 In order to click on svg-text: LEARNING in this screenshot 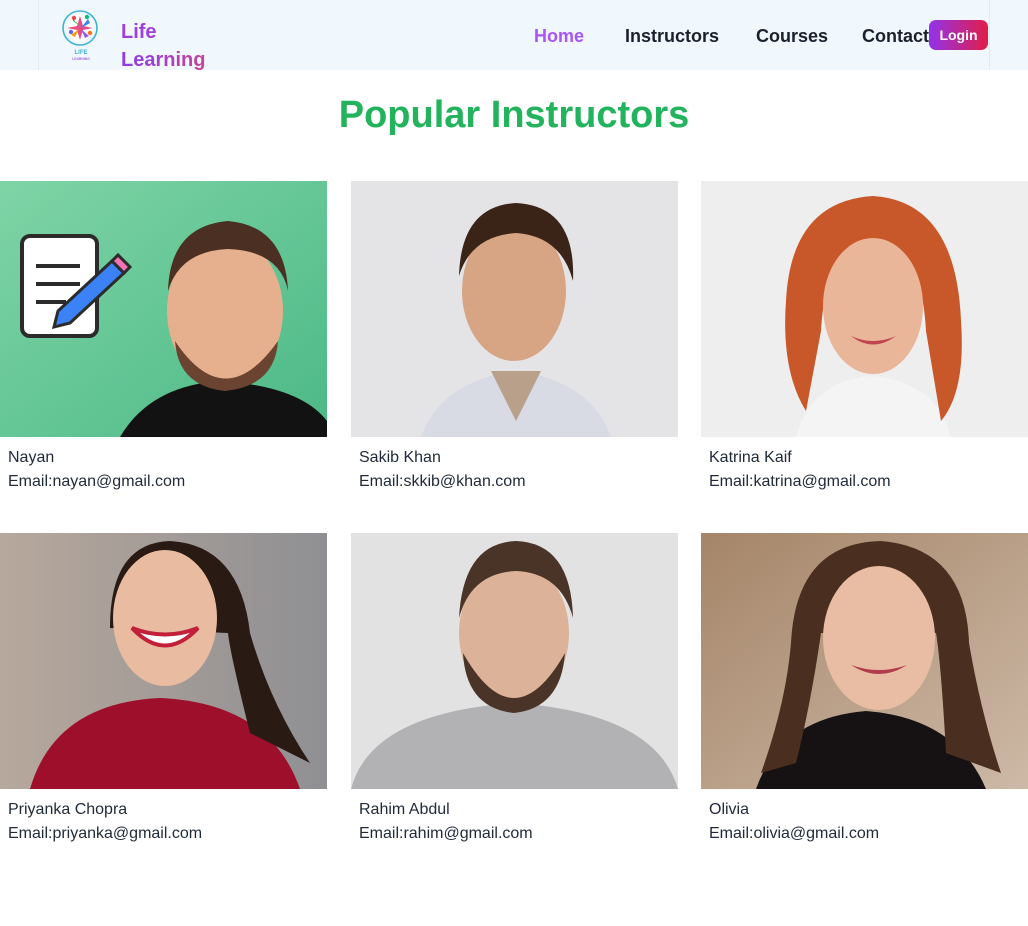, I will do `click(81, 59)`.